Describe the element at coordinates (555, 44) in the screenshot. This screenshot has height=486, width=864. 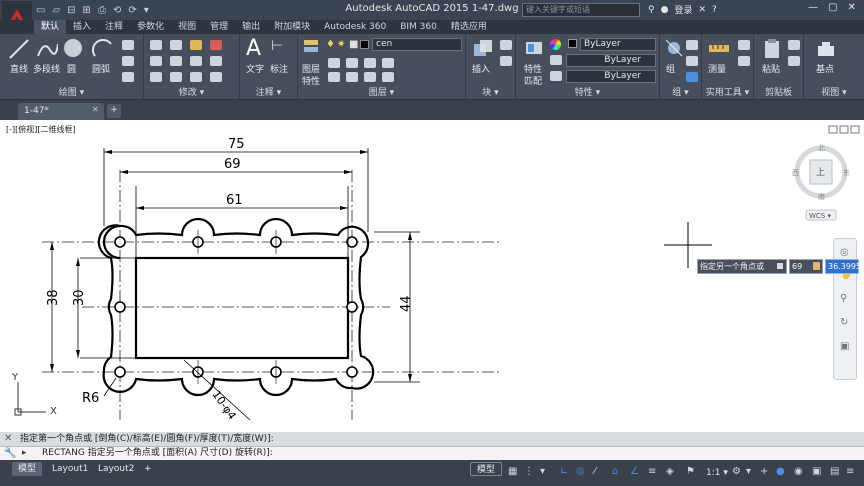
I see `color-wheel-icon` at that location.